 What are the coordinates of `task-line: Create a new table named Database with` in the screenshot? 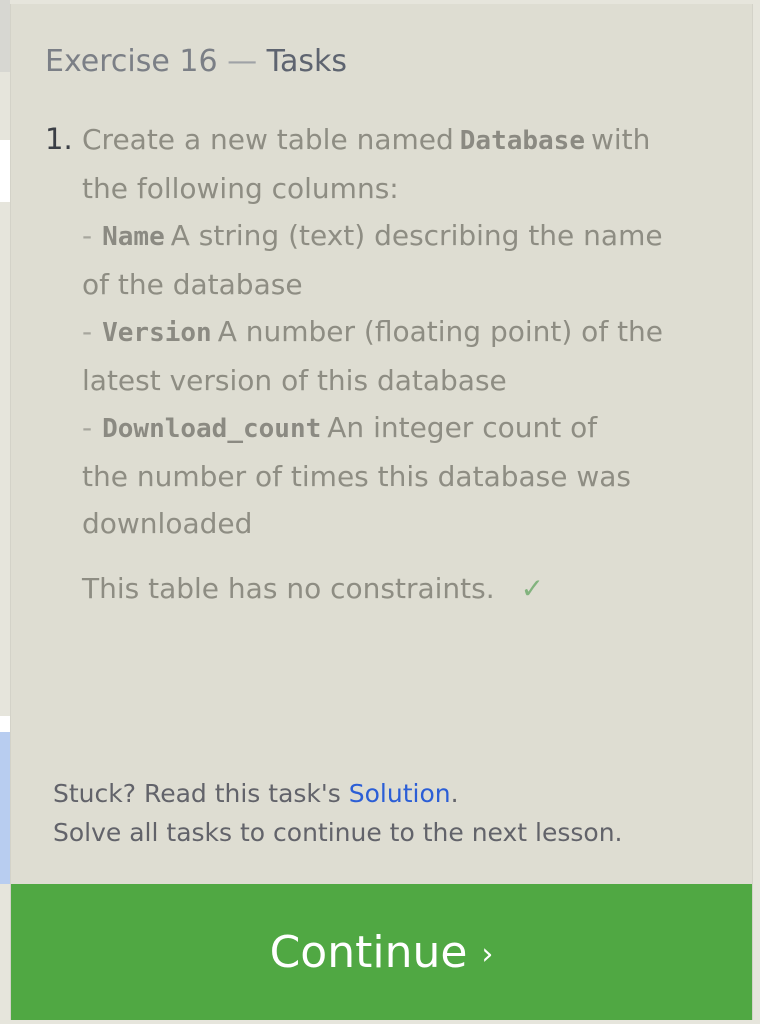 It's located at (407, 140).